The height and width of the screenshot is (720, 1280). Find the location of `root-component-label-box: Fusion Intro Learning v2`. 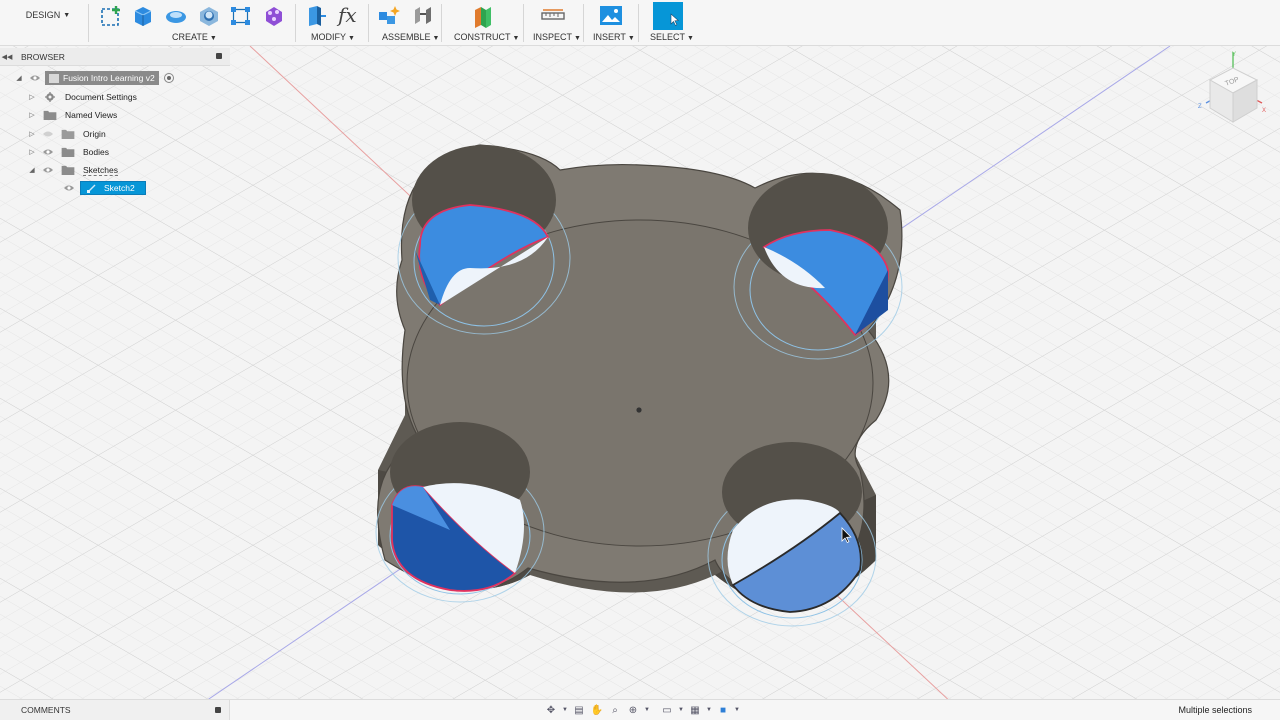

root-component-label-box: Fusion Intro Learning v2 is located at coordinates (102, 78).